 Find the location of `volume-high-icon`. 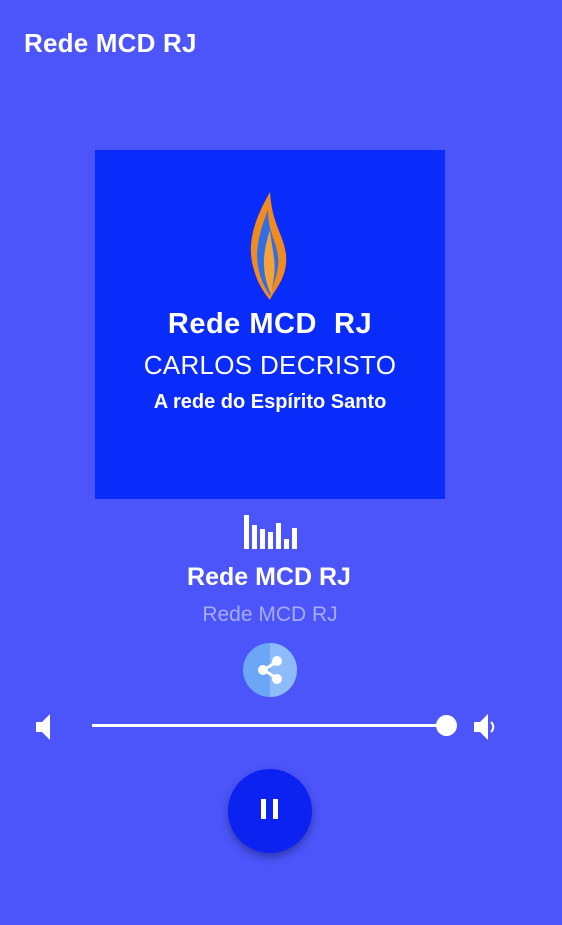

volume-high-icon is located at coordinates (484, 727).